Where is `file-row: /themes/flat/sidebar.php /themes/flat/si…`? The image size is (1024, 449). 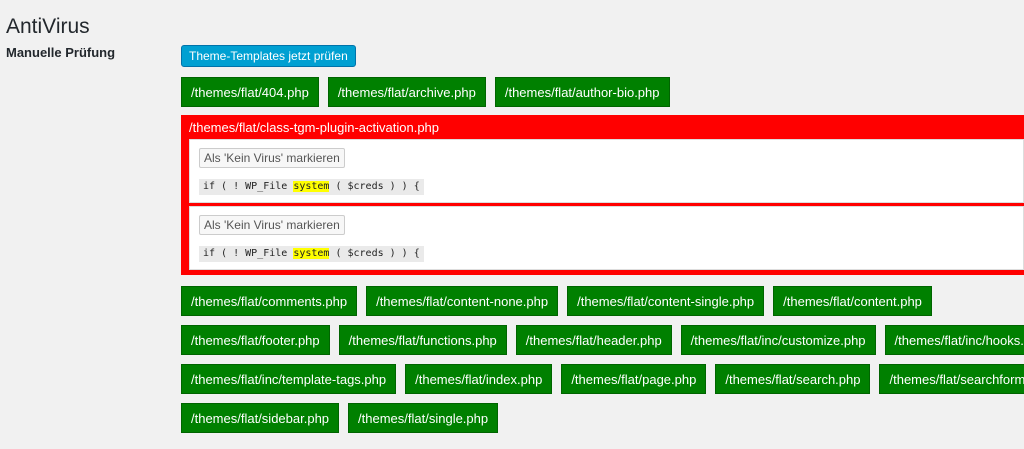
file-row: /themes/flat/sidebar.php /themes/flat/si… is located at coordinates (602, 418).